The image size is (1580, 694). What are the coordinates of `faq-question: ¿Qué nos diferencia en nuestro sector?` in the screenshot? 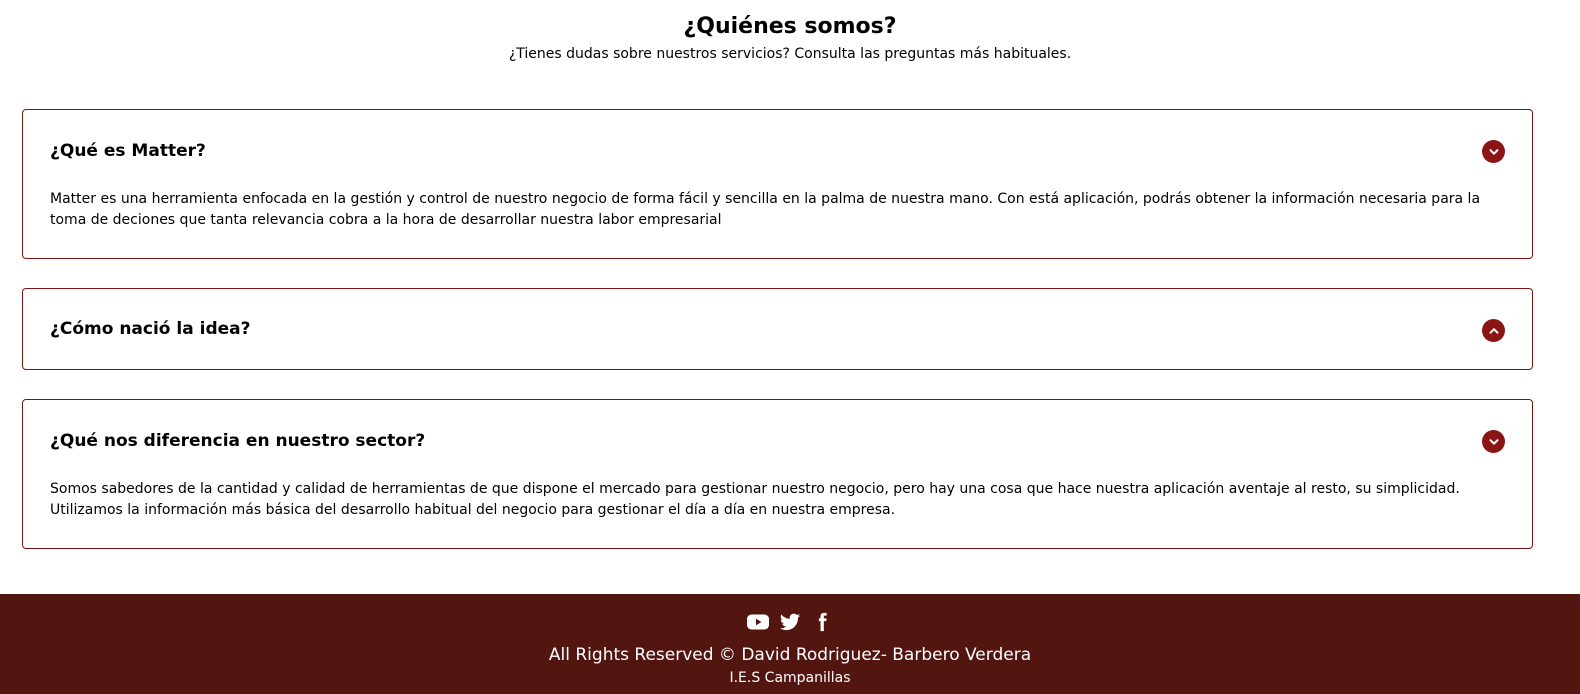 It's located at (238, 441).